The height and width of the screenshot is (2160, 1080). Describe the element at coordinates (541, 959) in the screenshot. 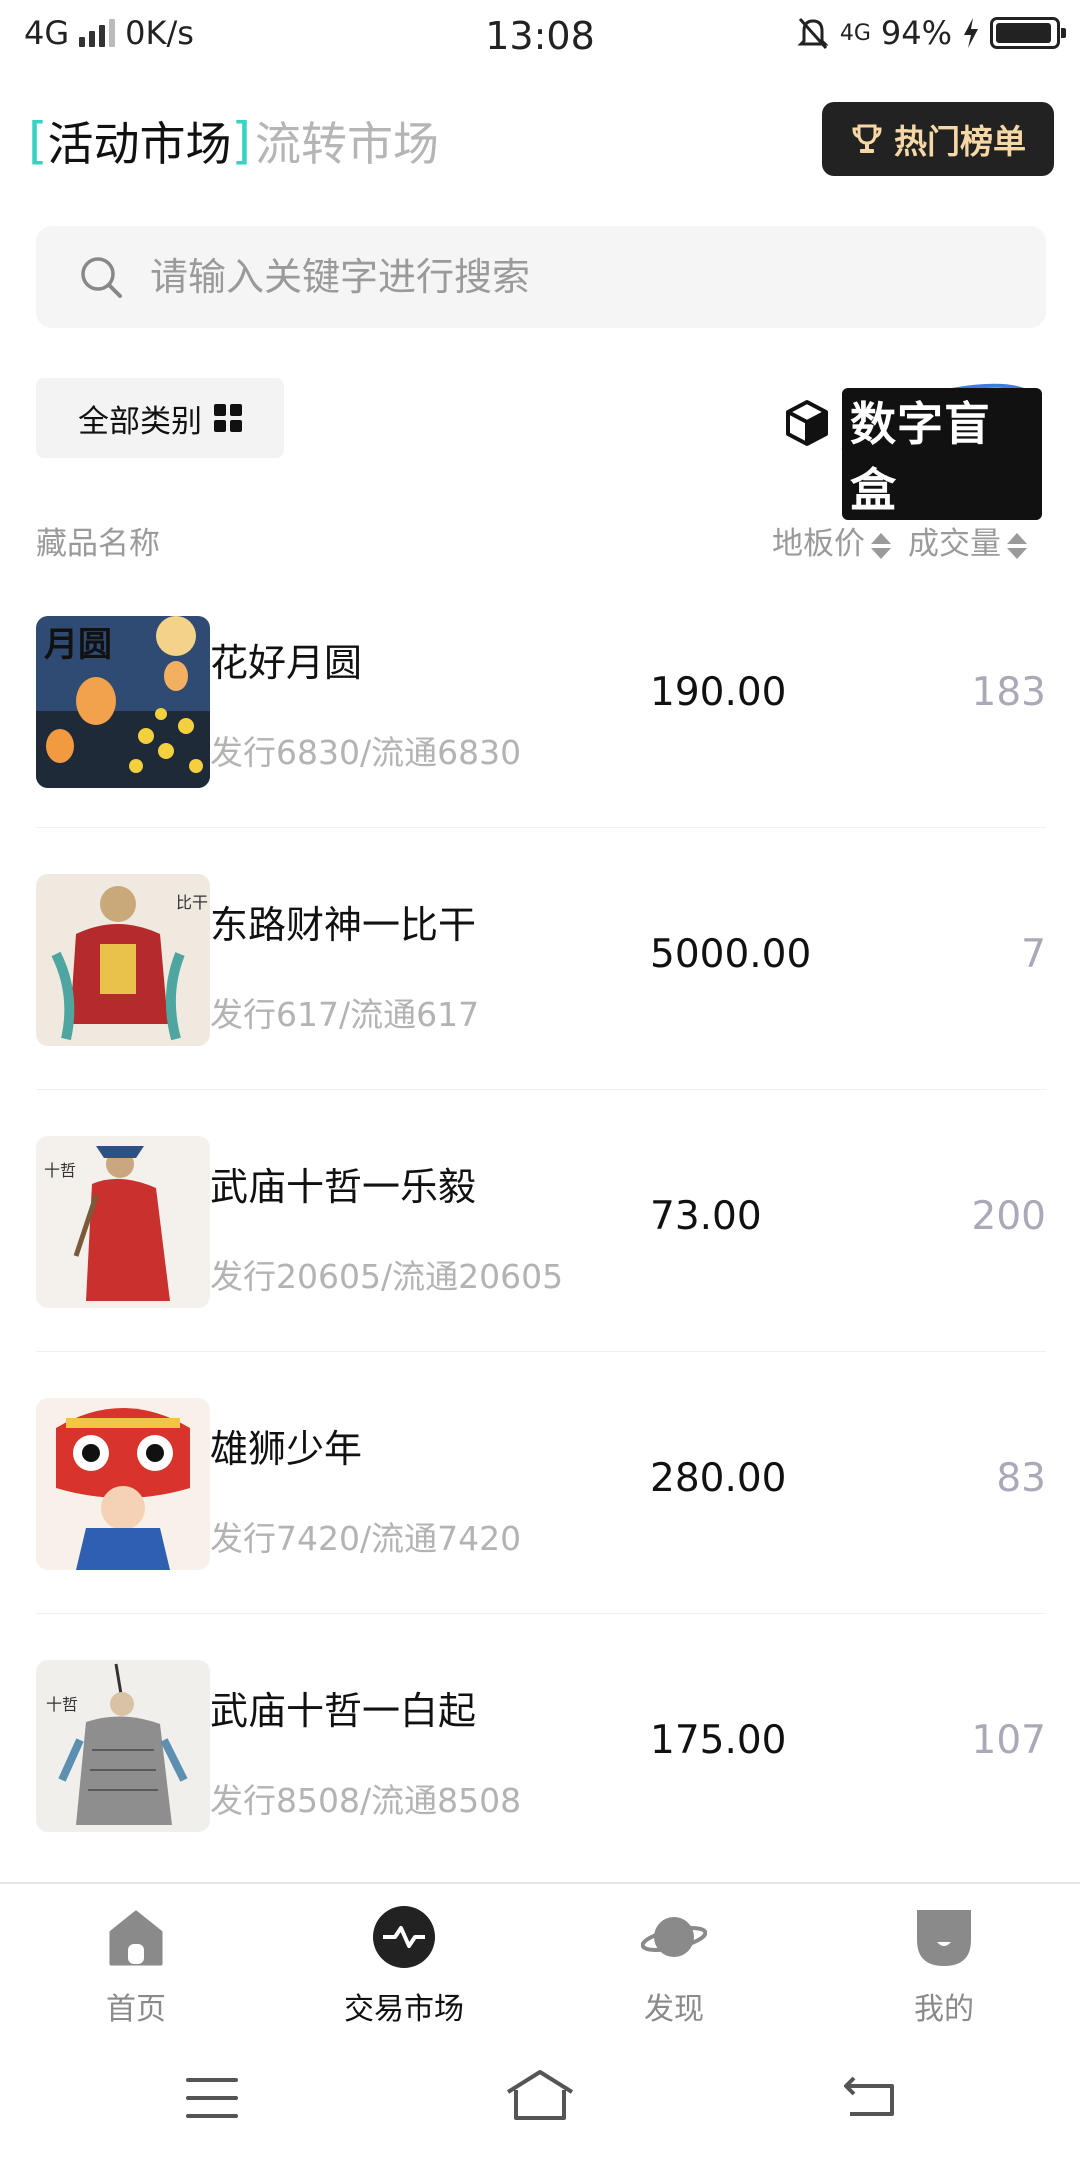

I see `list-item: 比干 东路财神一比干 发行617/流通617 5000.00 7` at that location.